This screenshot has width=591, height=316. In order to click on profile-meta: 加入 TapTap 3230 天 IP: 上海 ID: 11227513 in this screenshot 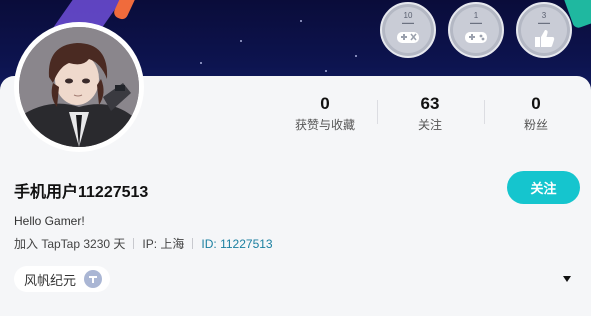, I will do `click(143, 243)`.